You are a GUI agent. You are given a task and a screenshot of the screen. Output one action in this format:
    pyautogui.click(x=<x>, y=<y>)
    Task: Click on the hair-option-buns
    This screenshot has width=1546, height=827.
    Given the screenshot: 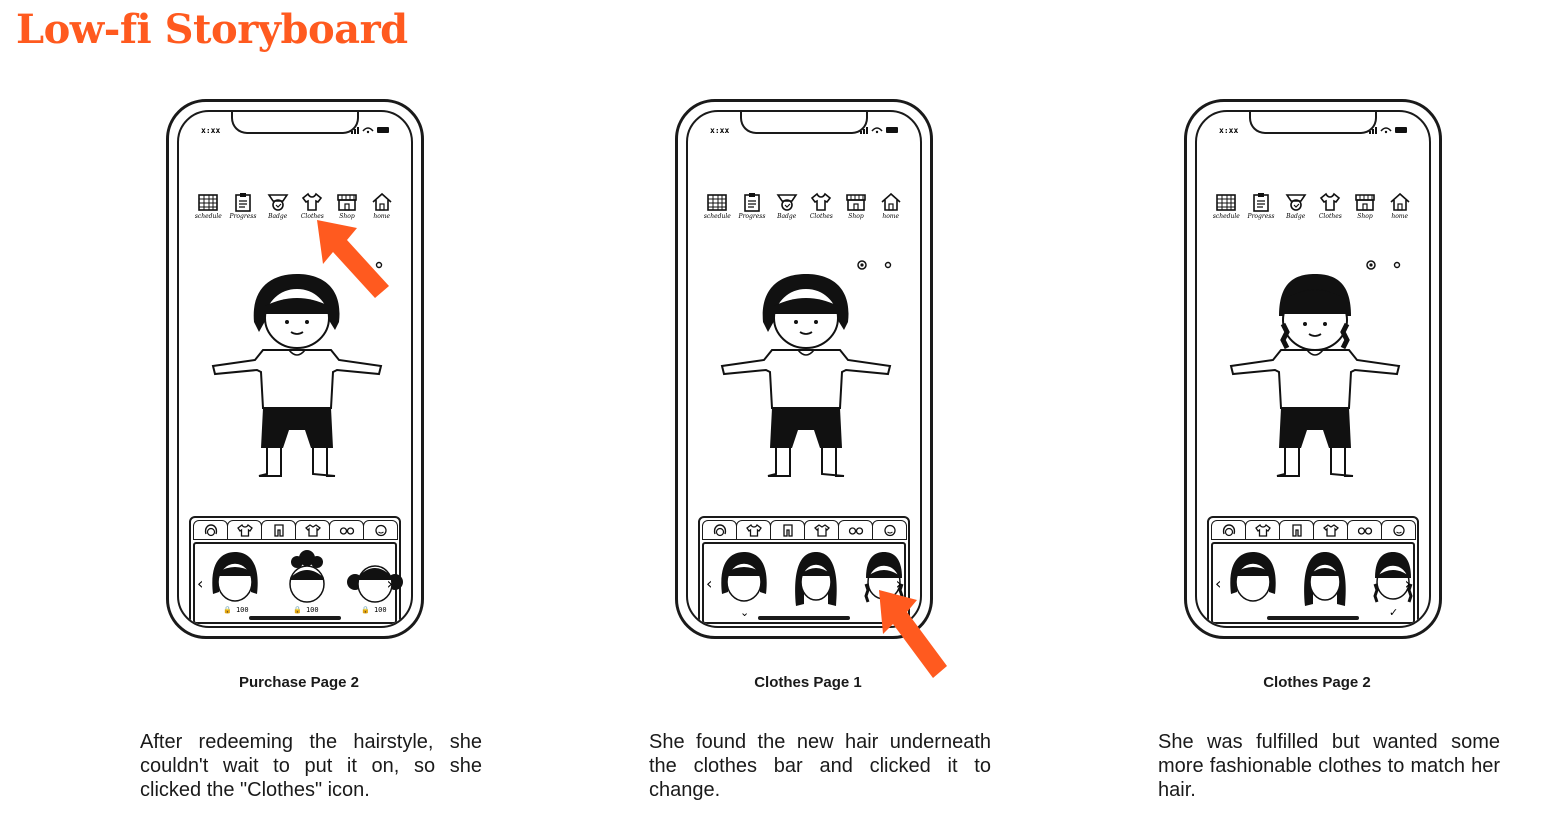 What is the action you would take?
    pyautogui.click(x=307, y=579)
    